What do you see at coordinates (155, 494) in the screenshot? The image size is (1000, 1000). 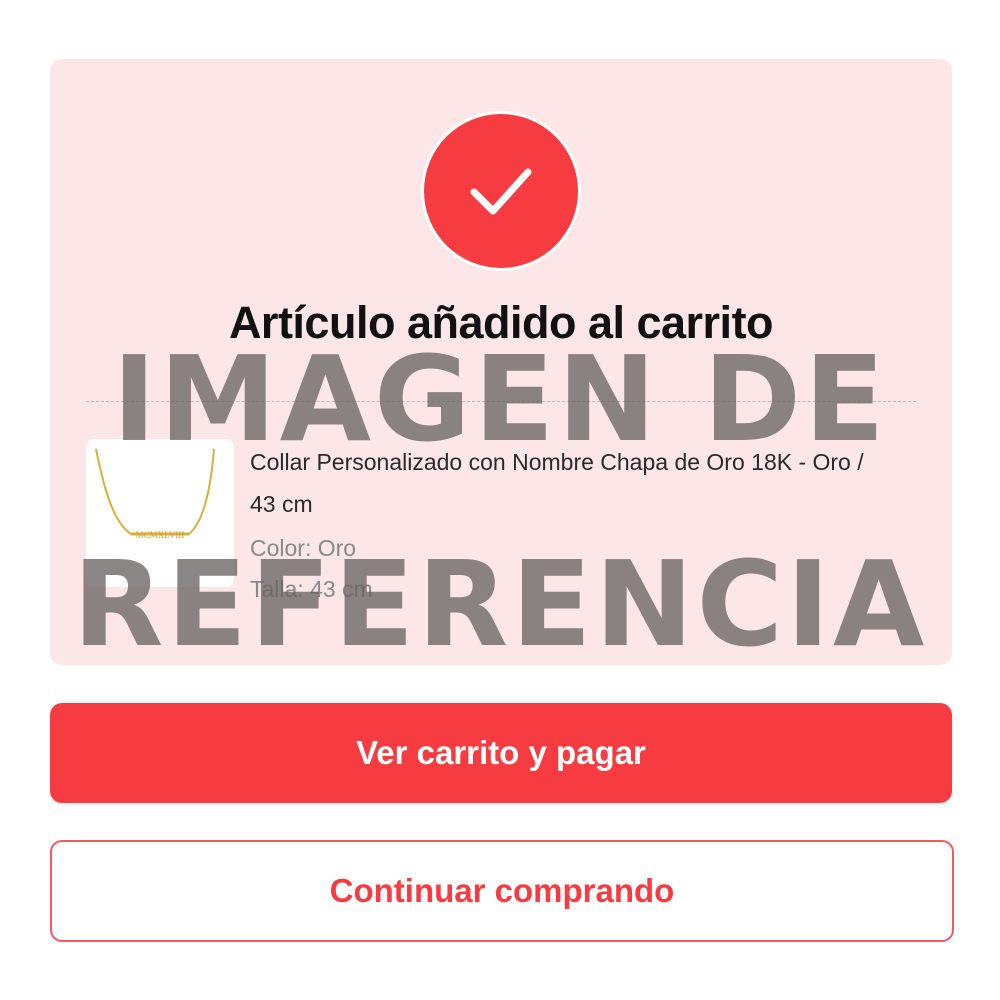 I see `necklace-image: MCMXLVIII` at bounding box center [155, 494].